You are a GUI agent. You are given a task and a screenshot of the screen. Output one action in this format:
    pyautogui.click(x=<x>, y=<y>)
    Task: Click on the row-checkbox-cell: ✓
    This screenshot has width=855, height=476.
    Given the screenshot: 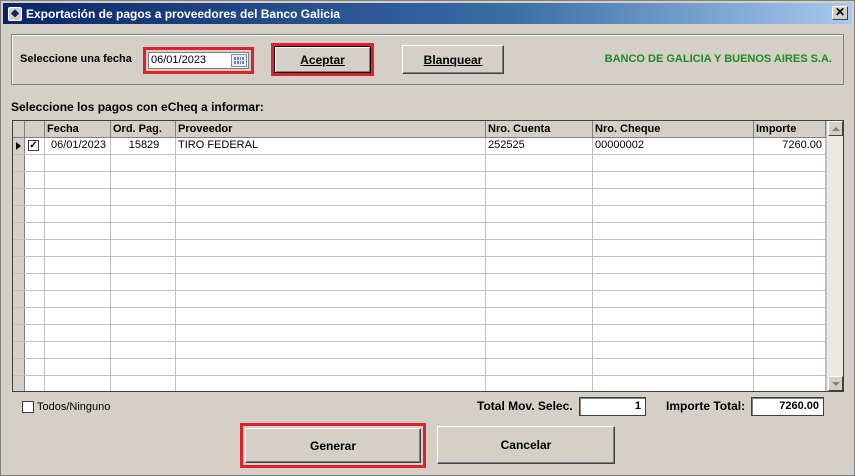 What is the action you would take?
    pyautogui.click(x=35, y=146)
    